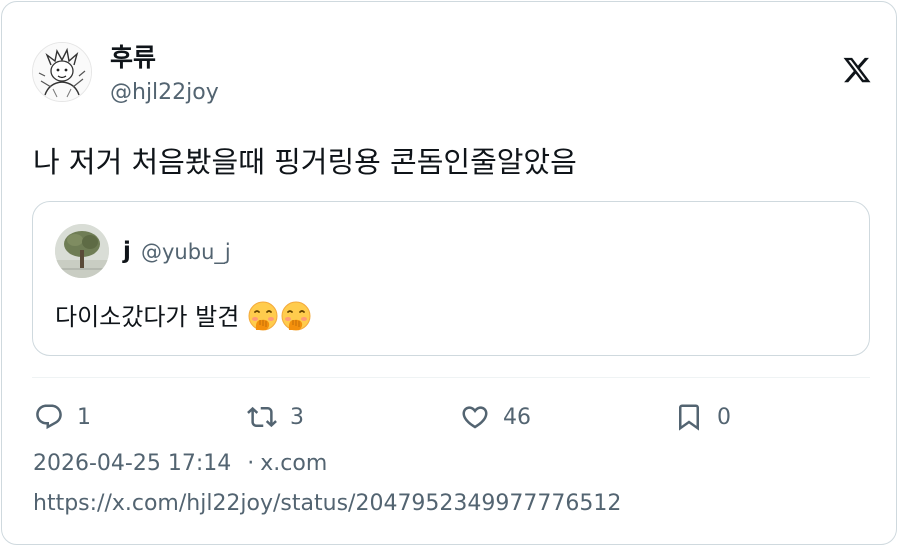 The height and width of the screenshot is (548, 900). I want to click on tweet-meta: 2026-04-25 17:14 · x.com, so click(180, 463).